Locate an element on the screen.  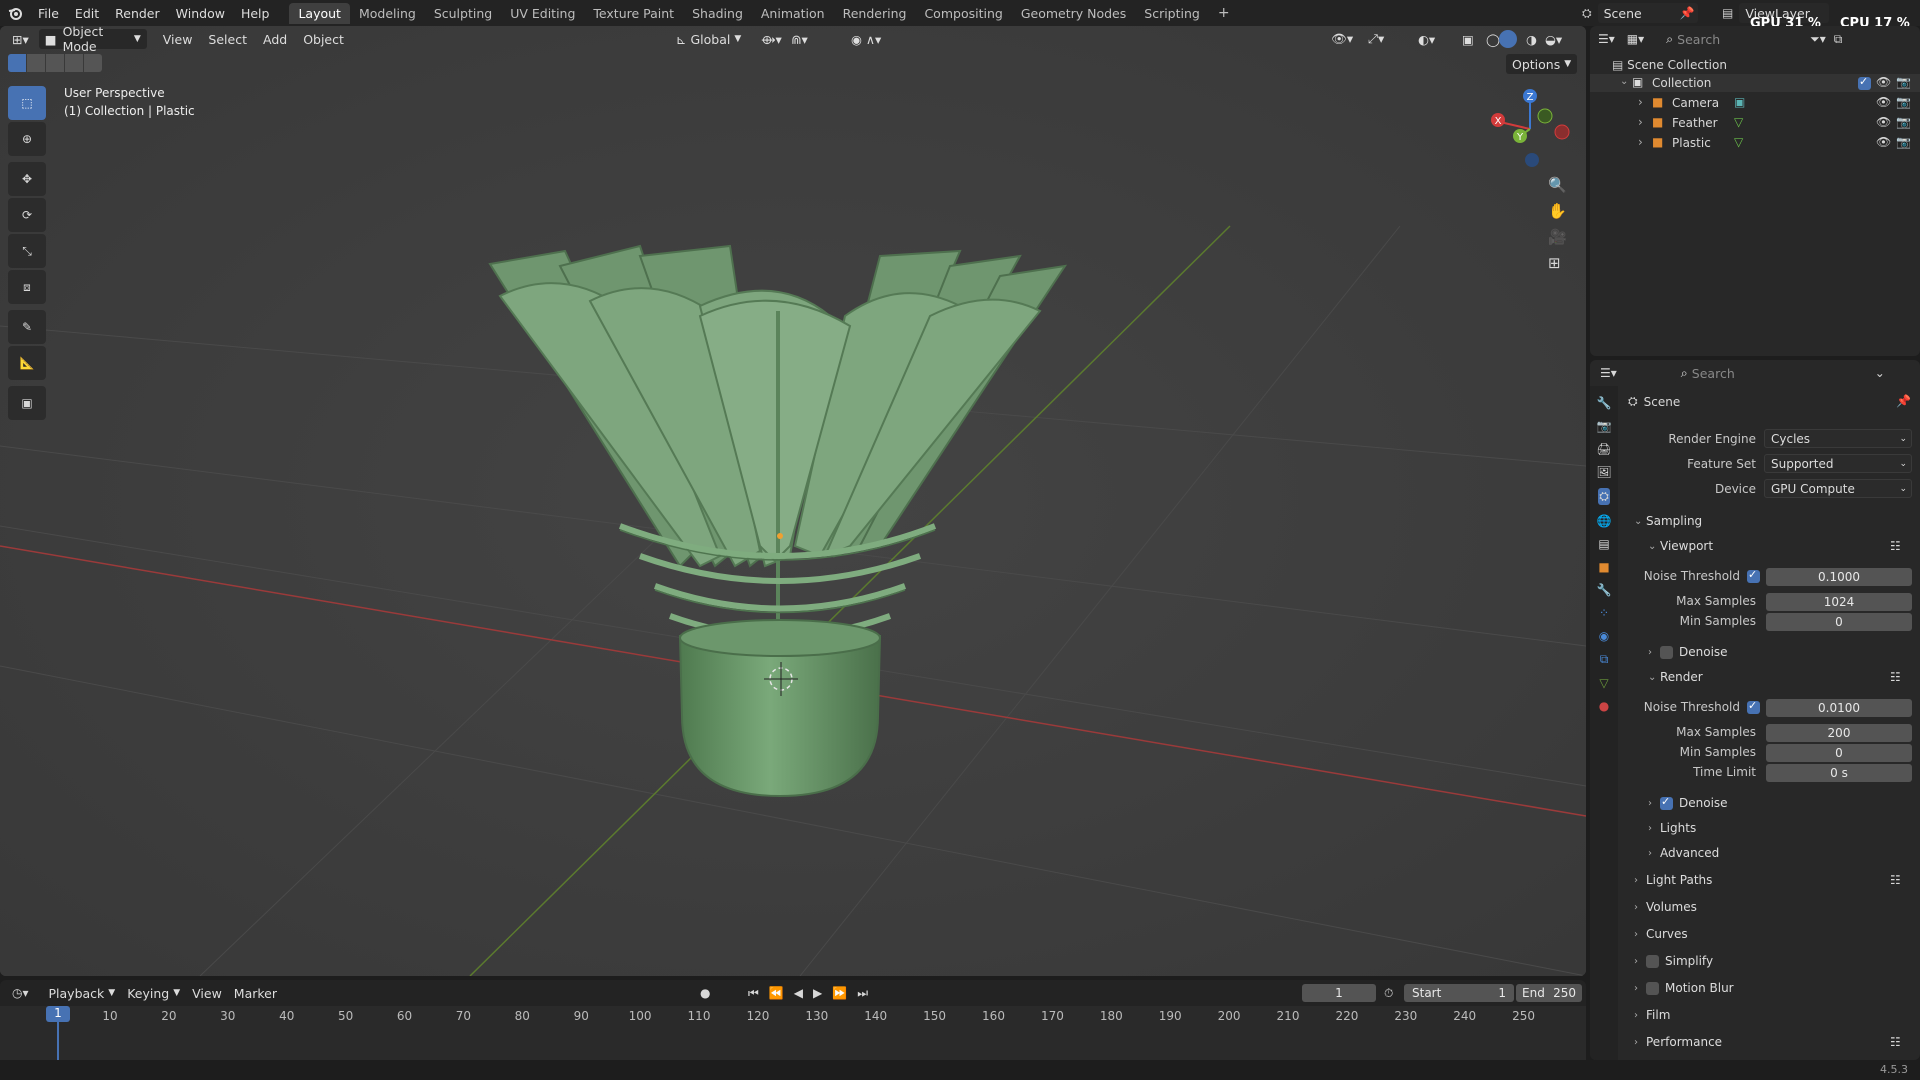
new-collection-icon: ⧉ is located at coordinates (1838, 39).